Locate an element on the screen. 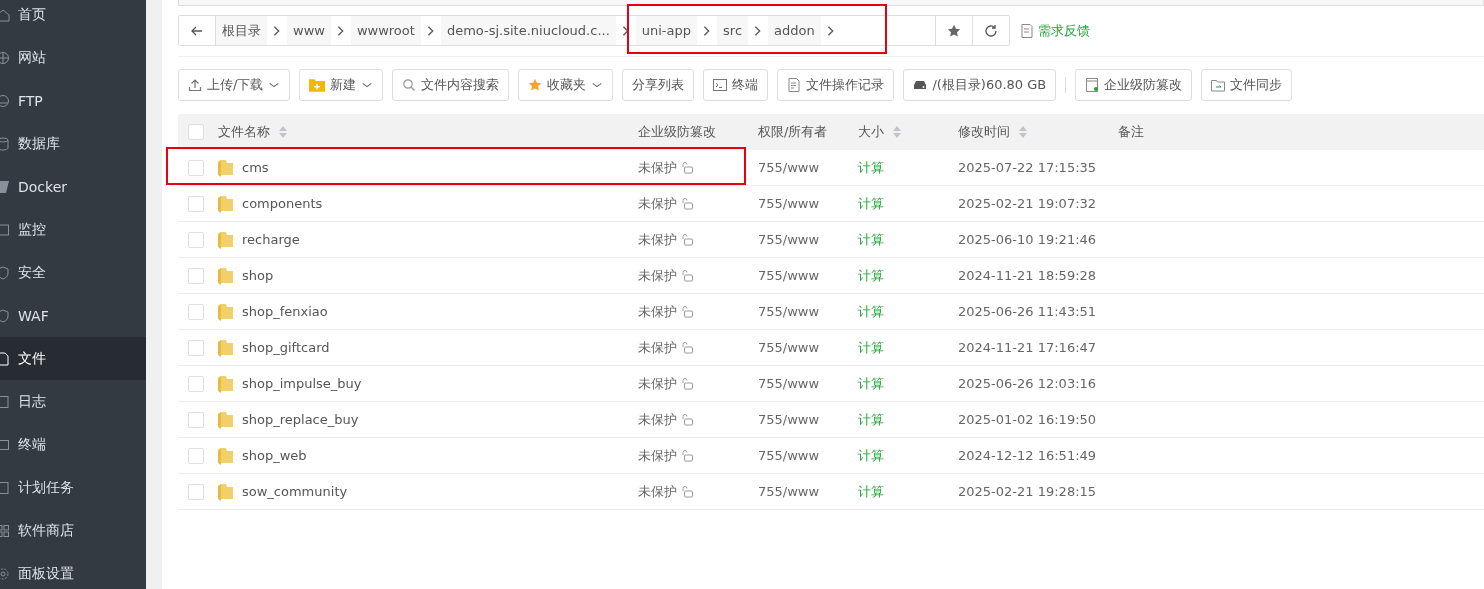  sidebar-item: 监控 is located at coordinates (73, 229).